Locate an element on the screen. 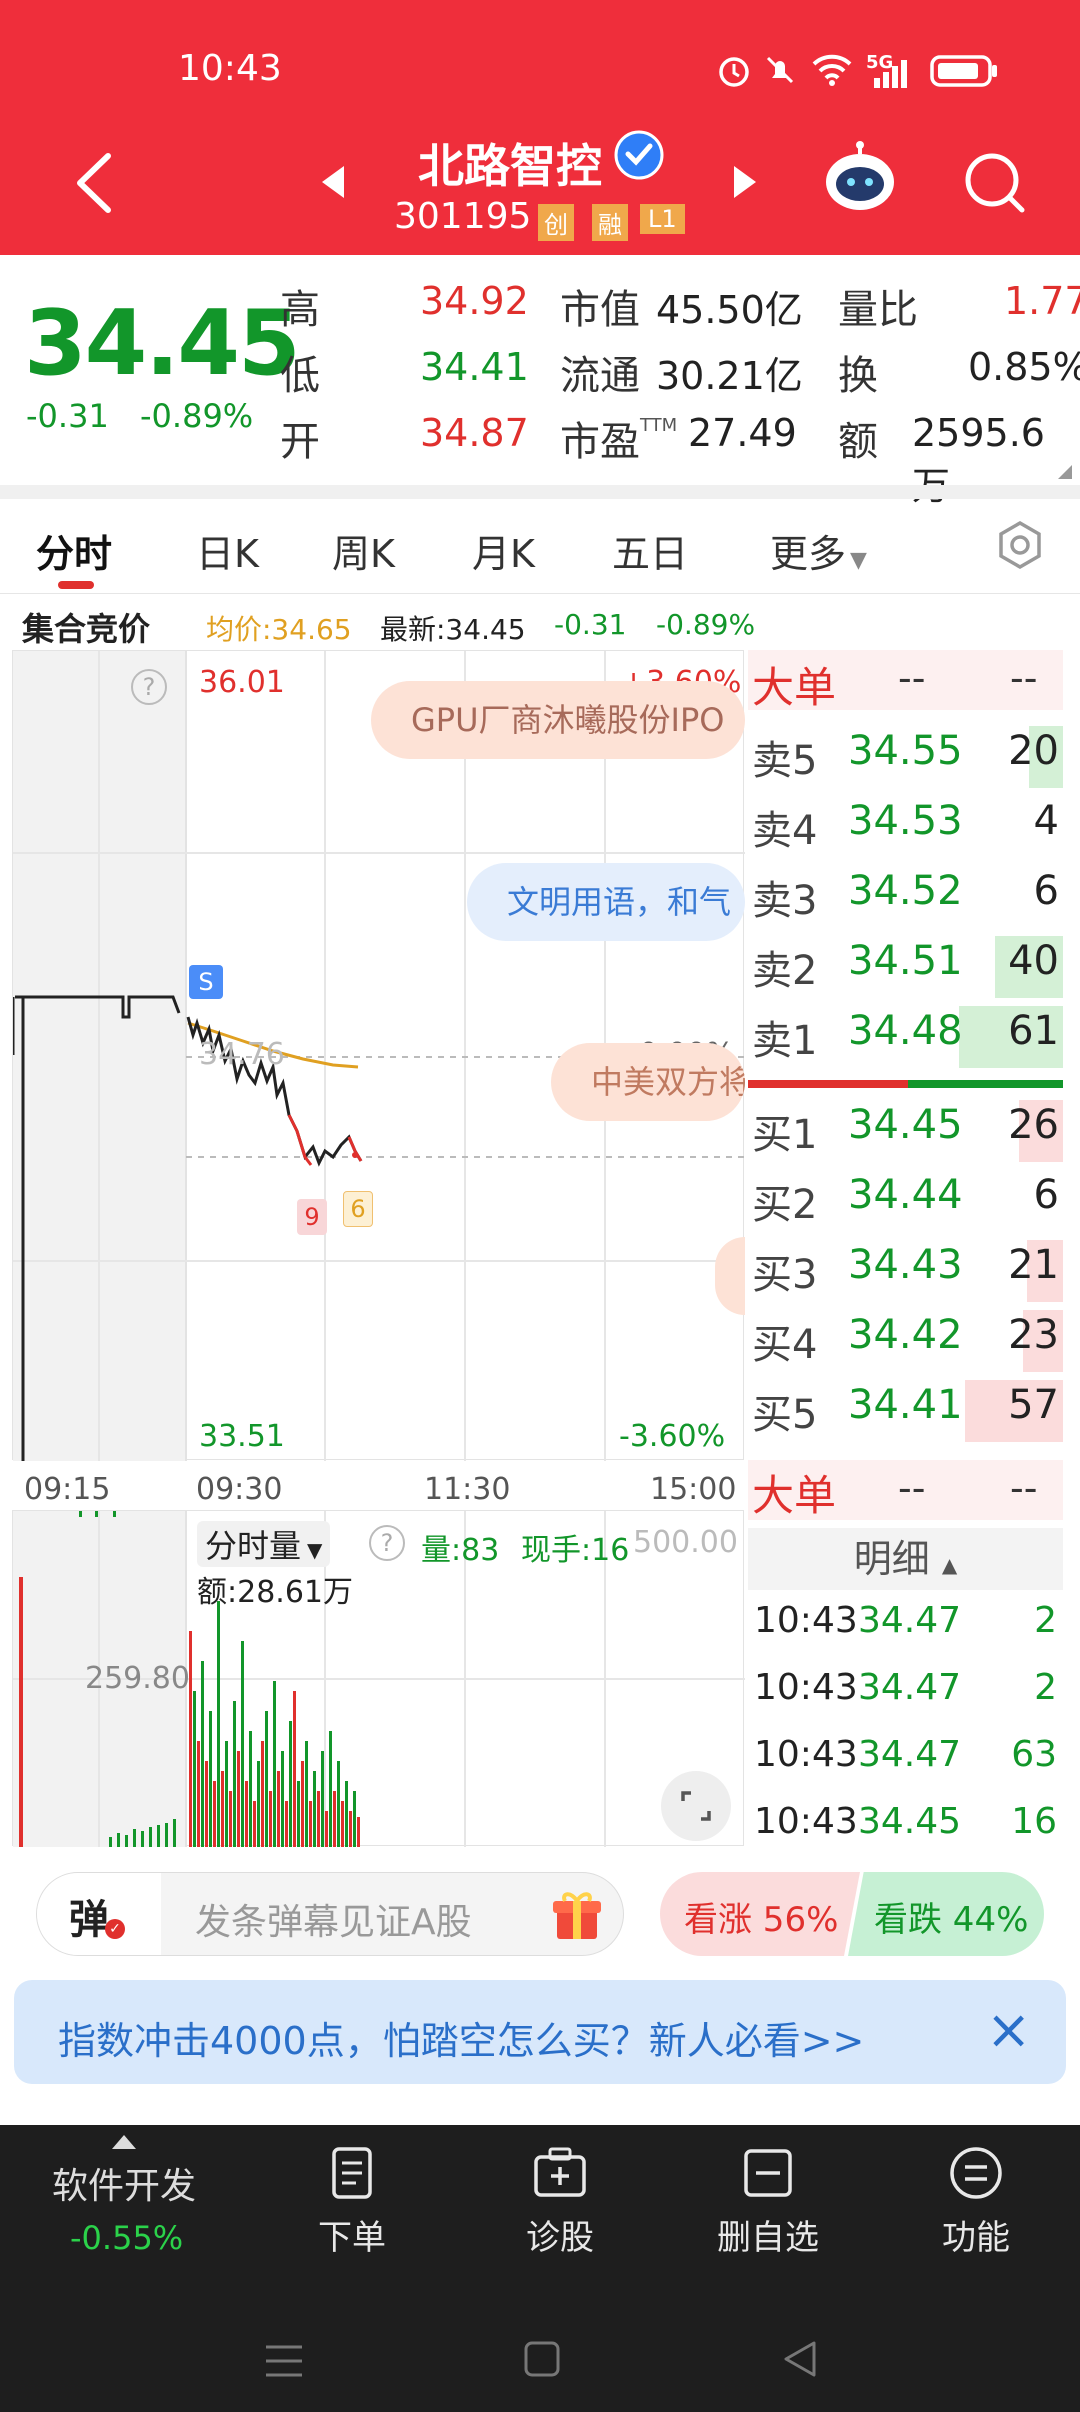  mute-icon is located at coordinates (780, 72).